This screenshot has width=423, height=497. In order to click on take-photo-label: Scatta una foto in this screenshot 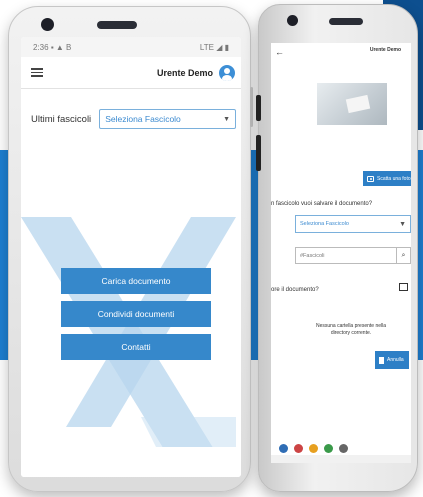, I will do `click(394, 178)`.